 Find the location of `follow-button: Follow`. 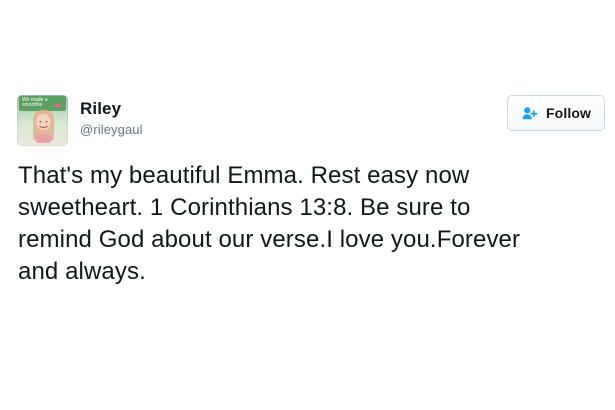

follow-button: Follow is located at coordinates (556, 113).